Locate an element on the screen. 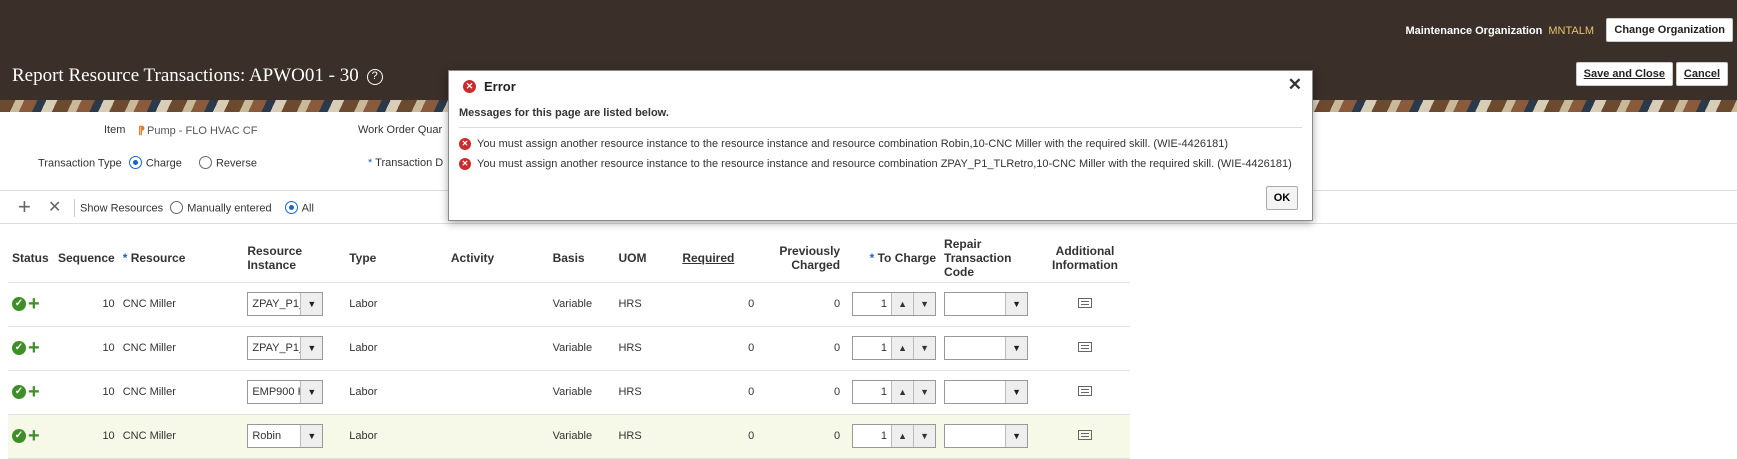  resource-instance-cell: ZPAY_P1_ ▼ is located at coordinates (294, 304).